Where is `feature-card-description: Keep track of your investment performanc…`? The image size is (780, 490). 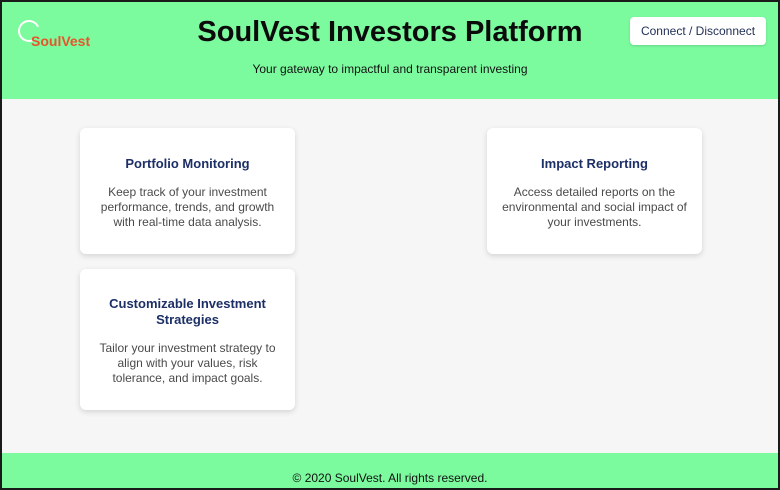
feature-card-description: Keep track of your investment performanc… is located at coordinates (187, 207).